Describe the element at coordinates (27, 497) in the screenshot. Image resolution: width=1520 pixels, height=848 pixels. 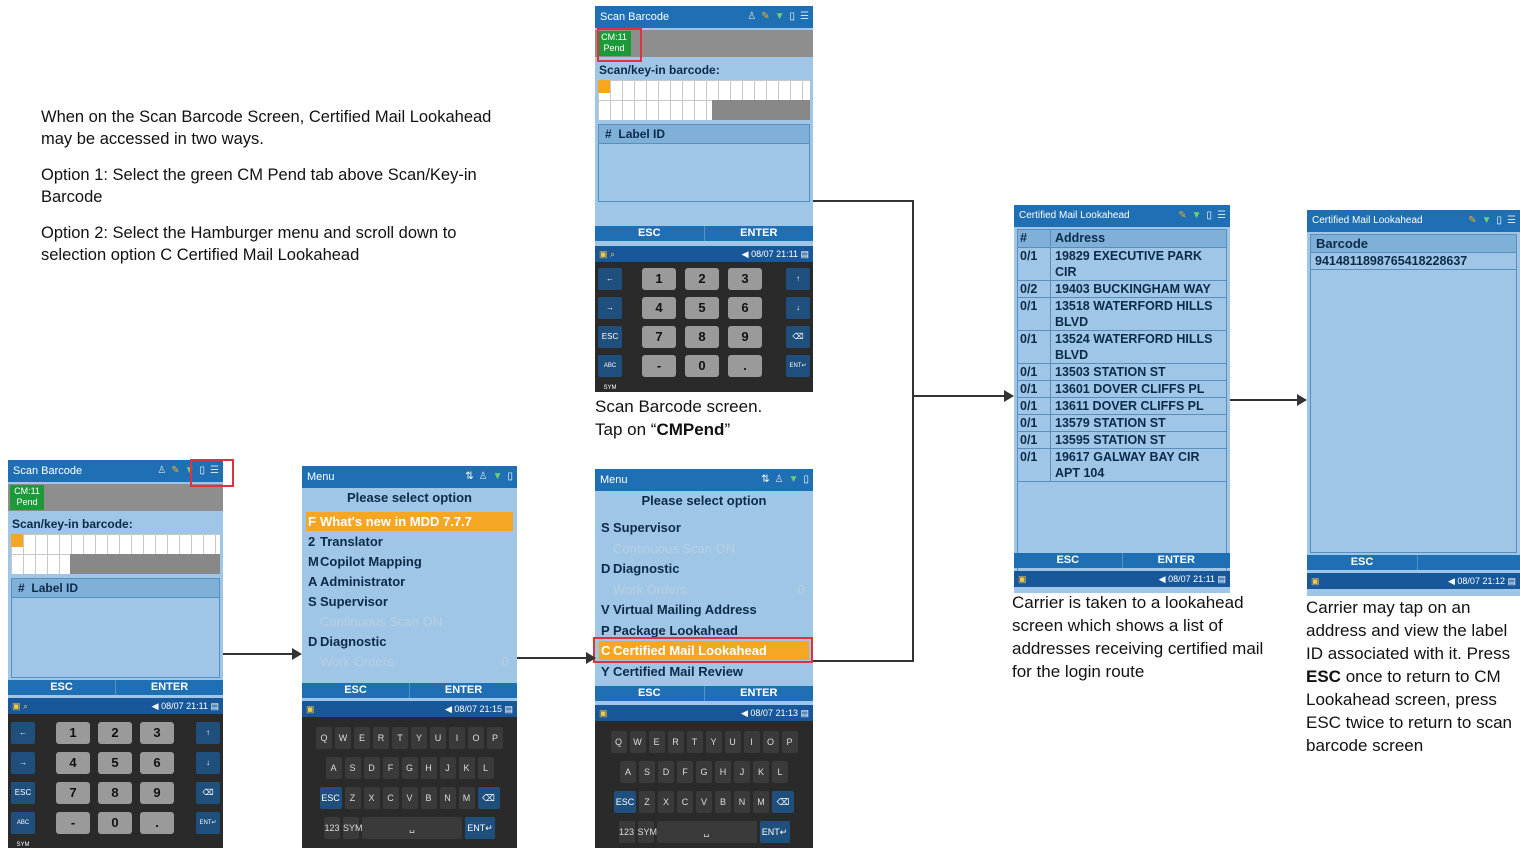
I see `cm-pend-tab: CM:11 Pend` at that location.